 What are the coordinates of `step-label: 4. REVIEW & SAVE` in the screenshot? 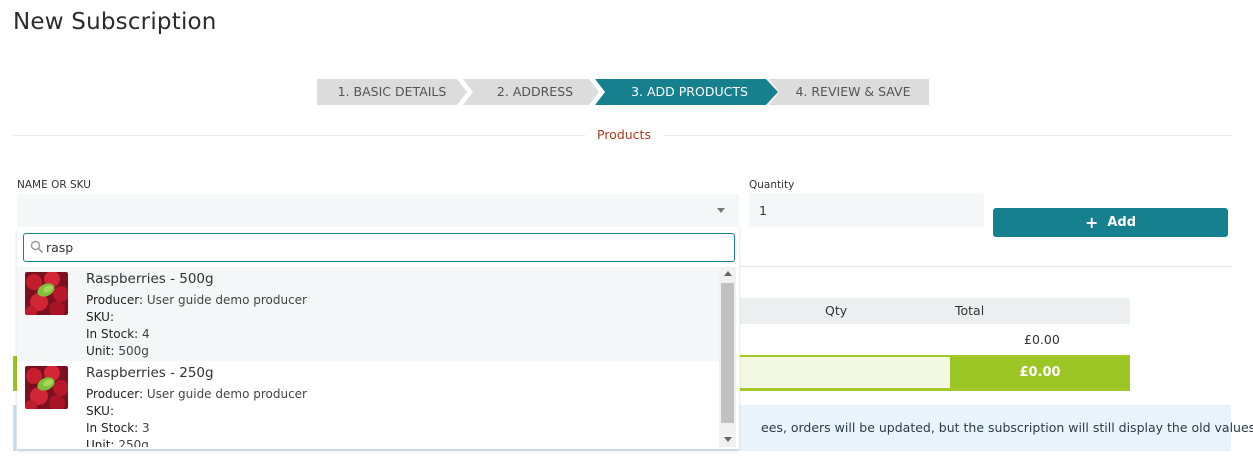 It's located at (853, 91).